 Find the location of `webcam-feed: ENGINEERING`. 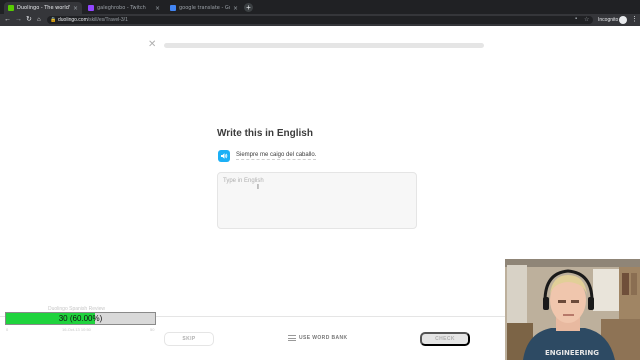

webcam-feed: ENGINEERING is located at coordinates (572, 309).